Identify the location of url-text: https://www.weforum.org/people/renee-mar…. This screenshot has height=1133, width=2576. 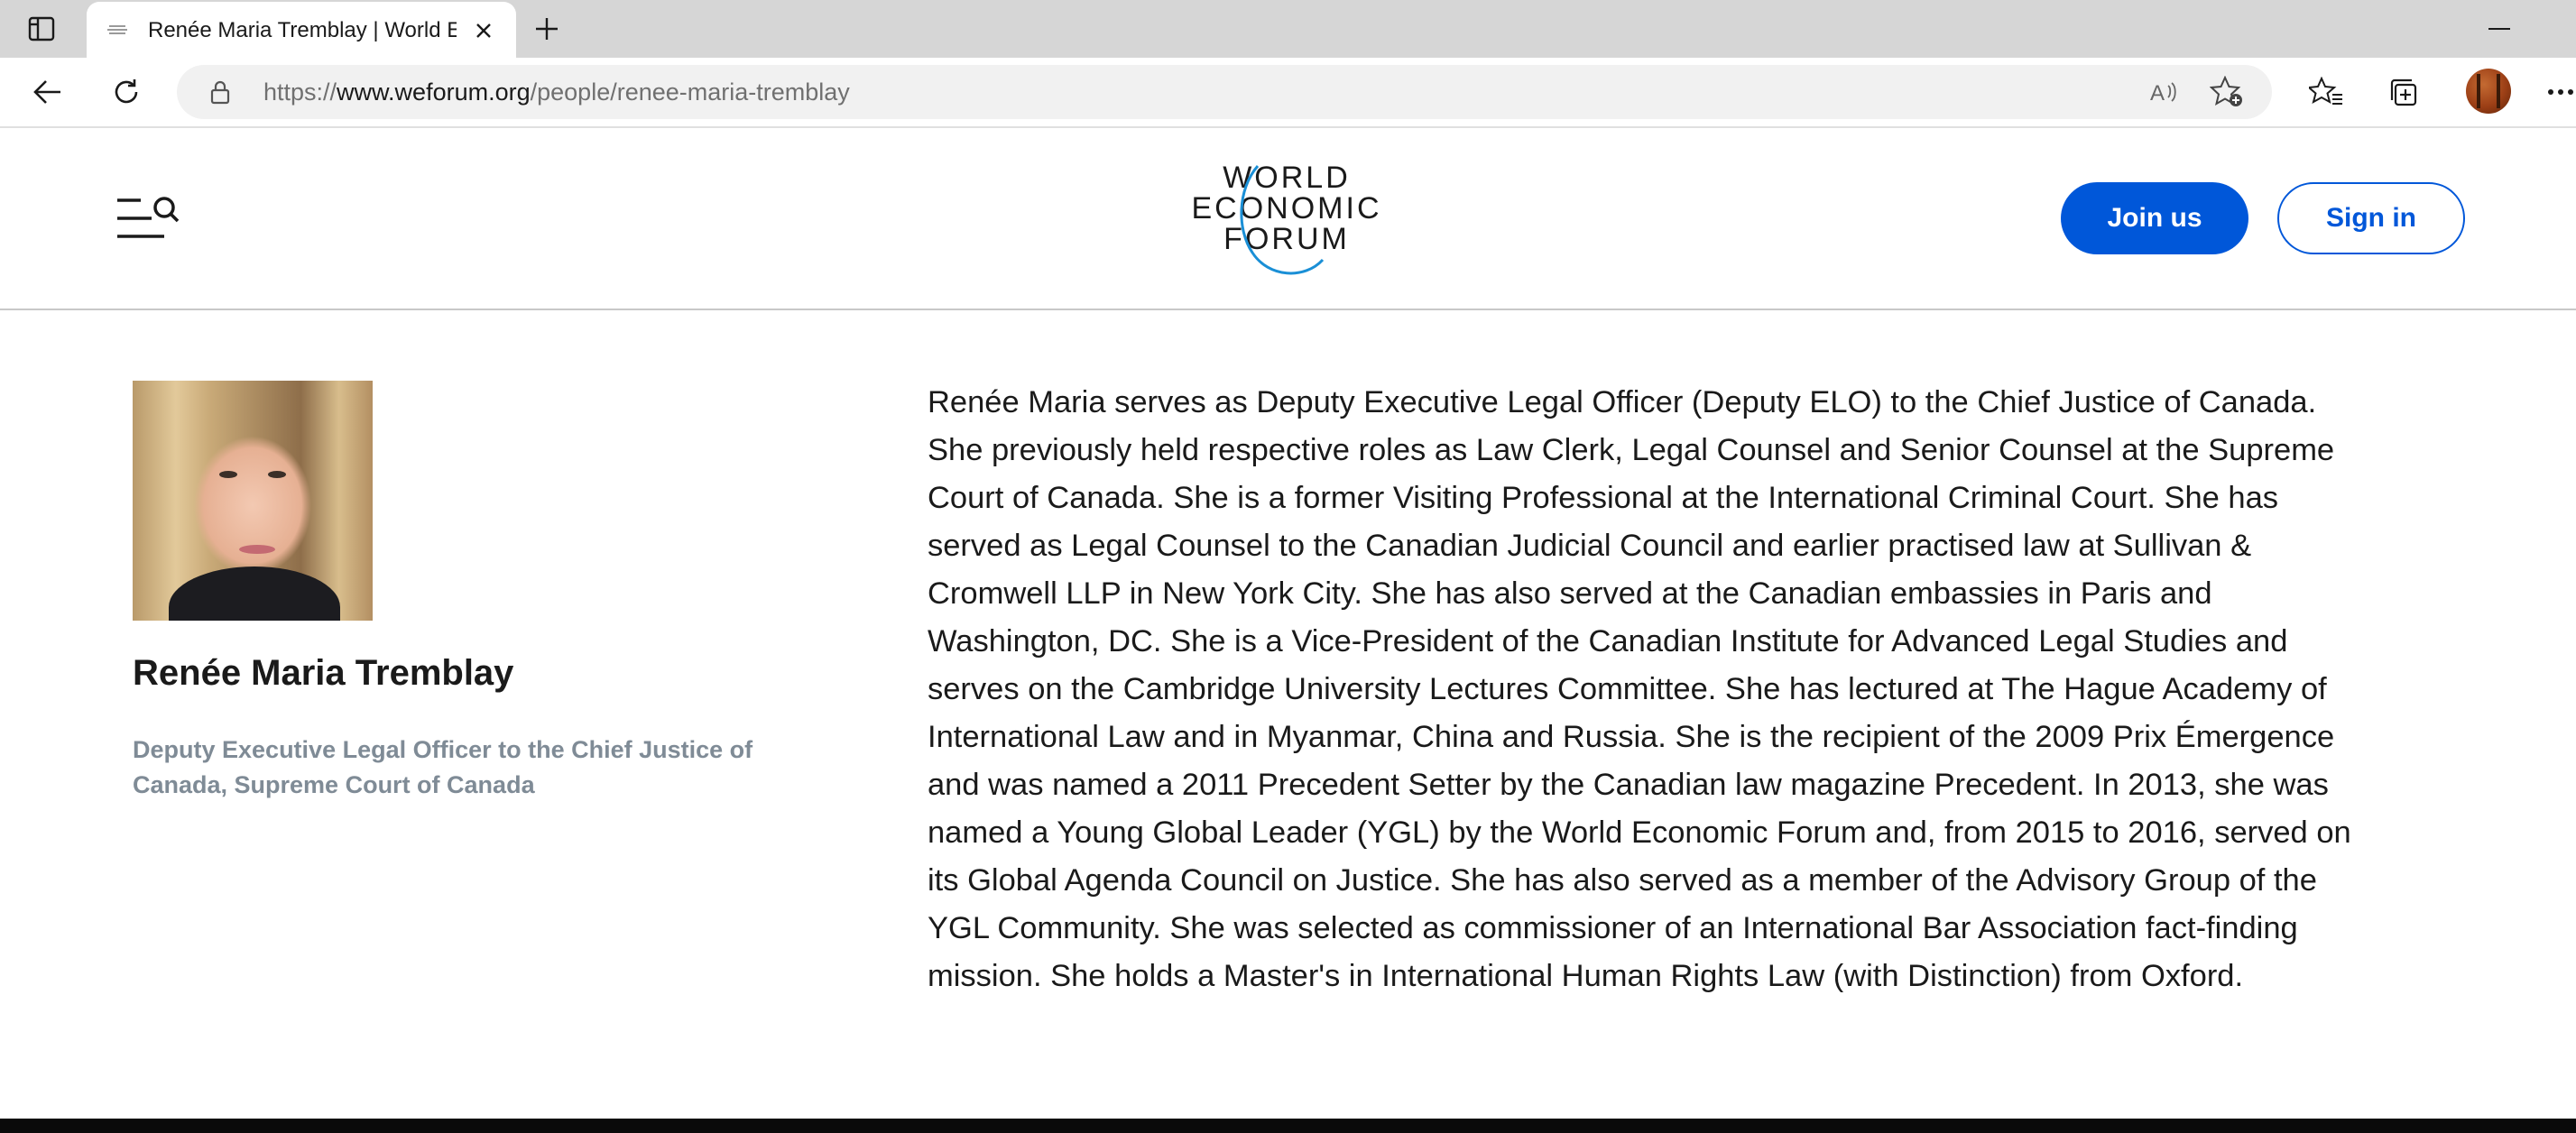
(556, 92).